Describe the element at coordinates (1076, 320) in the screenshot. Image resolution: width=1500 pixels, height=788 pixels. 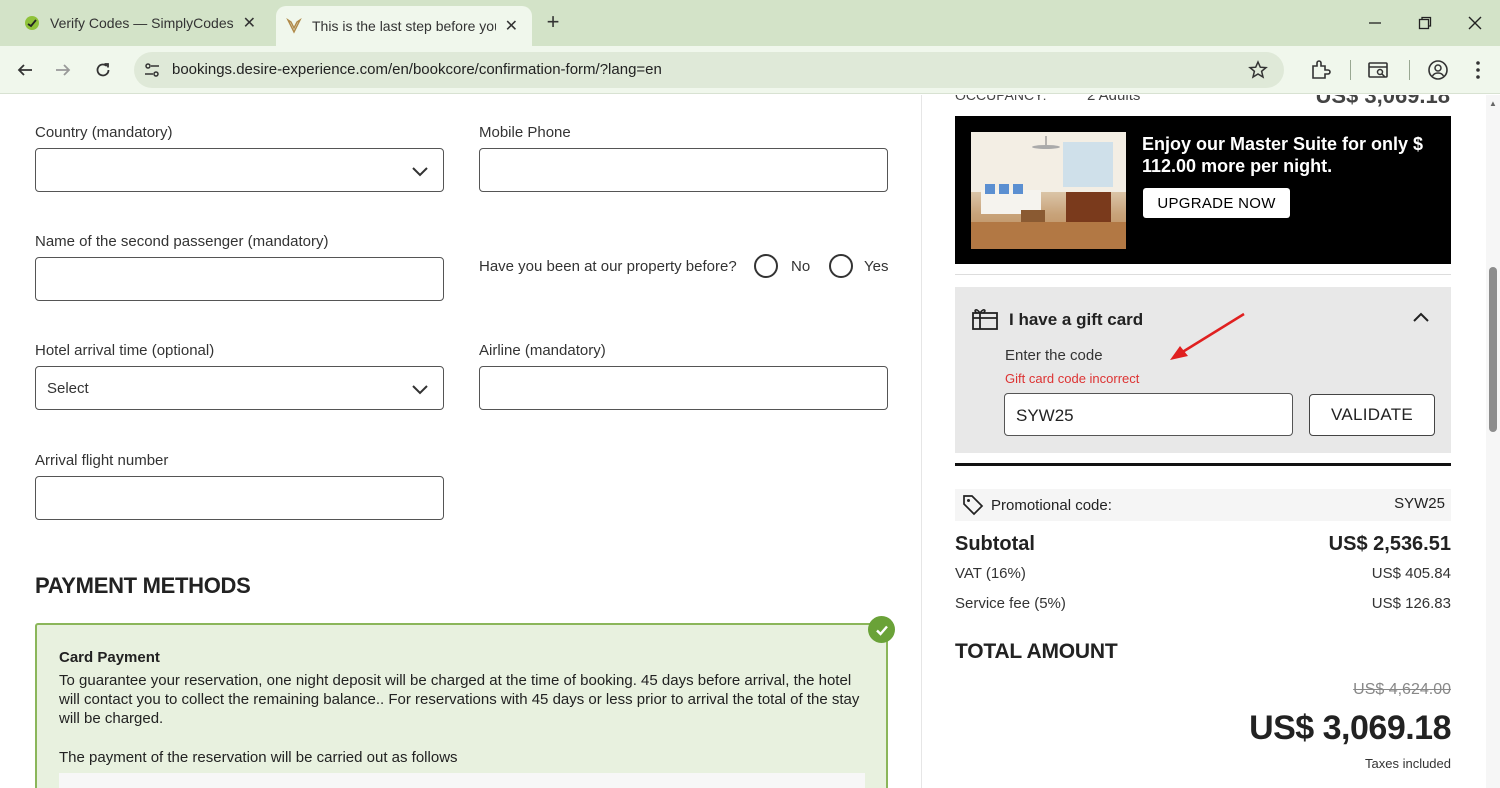
I see `gift-card-title: I have a gift card` at that location.